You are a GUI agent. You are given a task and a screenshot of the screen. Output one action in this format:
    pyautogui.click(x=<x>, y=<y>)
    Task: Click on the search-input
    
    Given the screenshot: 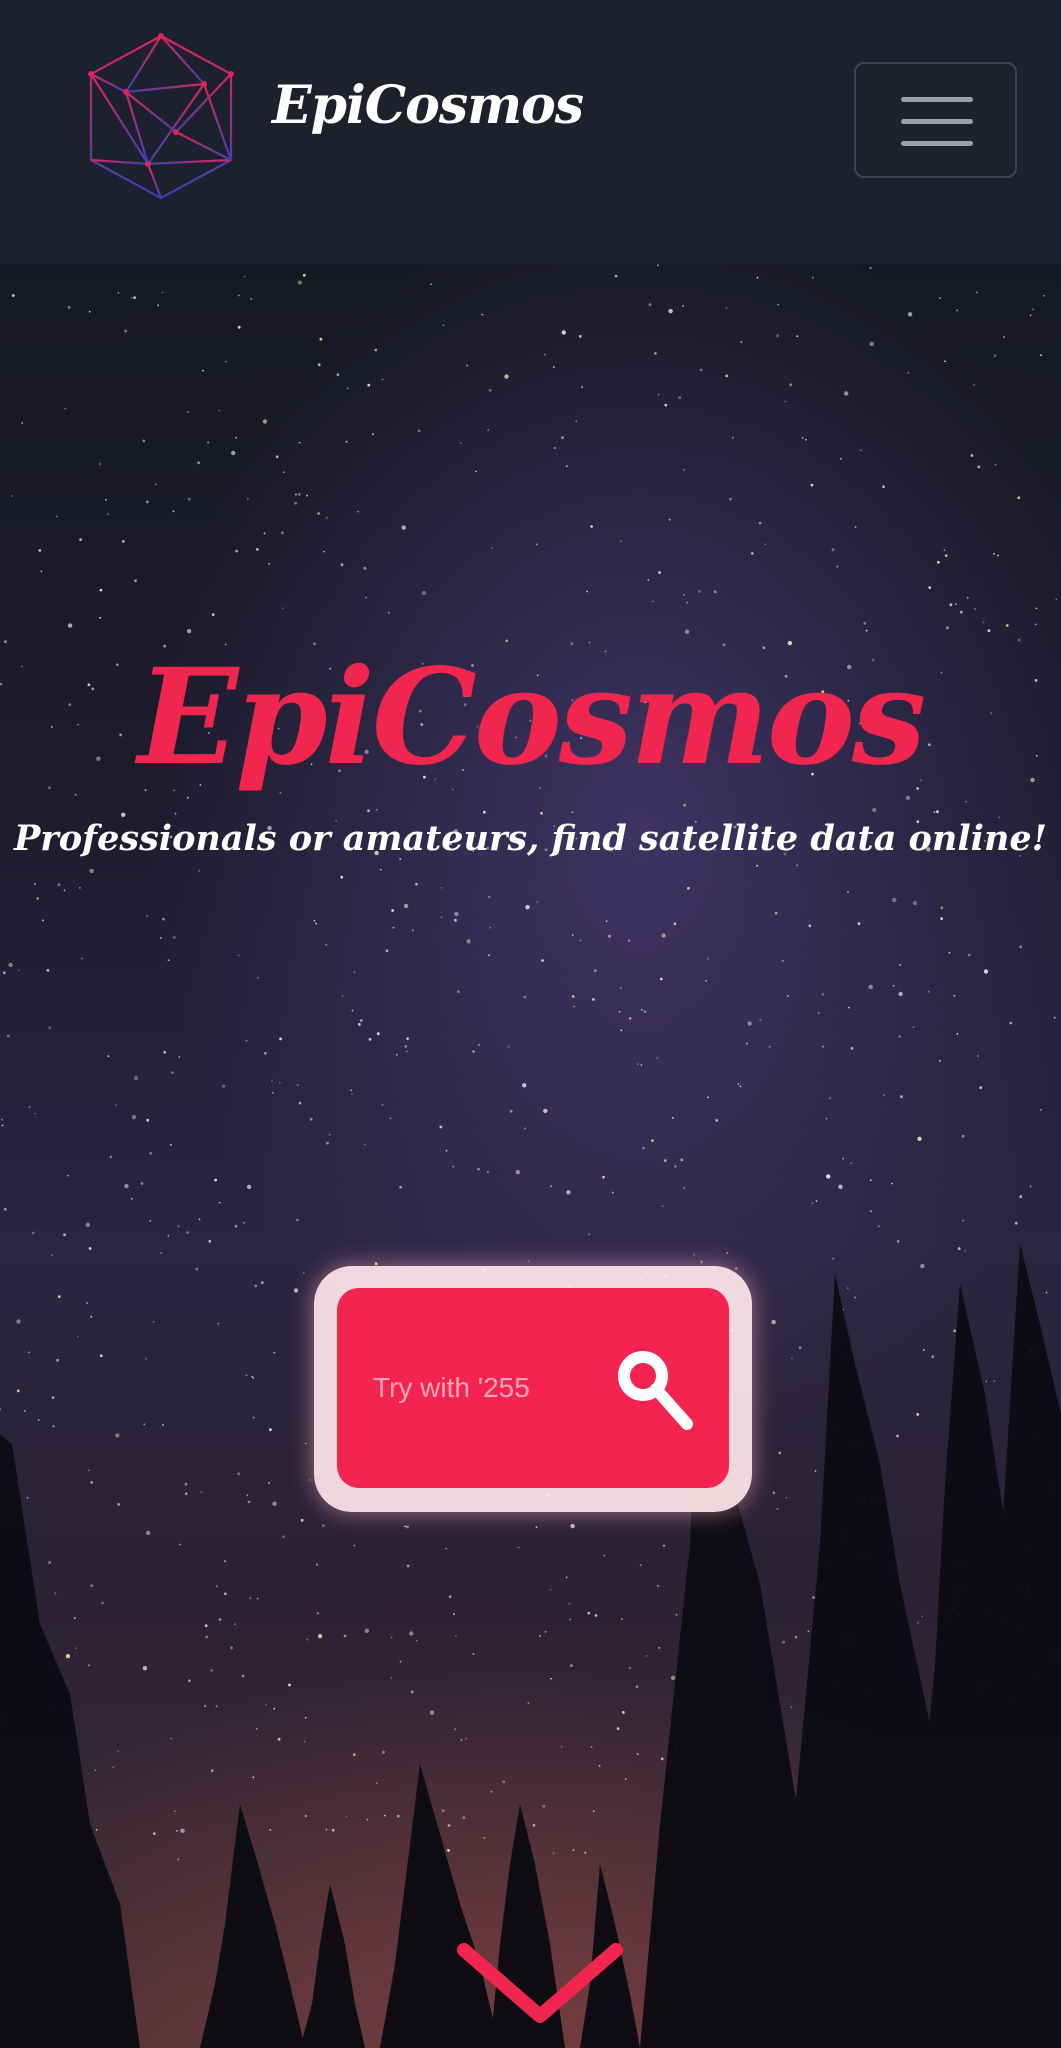 What is the action you would take?
    pyautogui.click(x=483, y=1388)
    